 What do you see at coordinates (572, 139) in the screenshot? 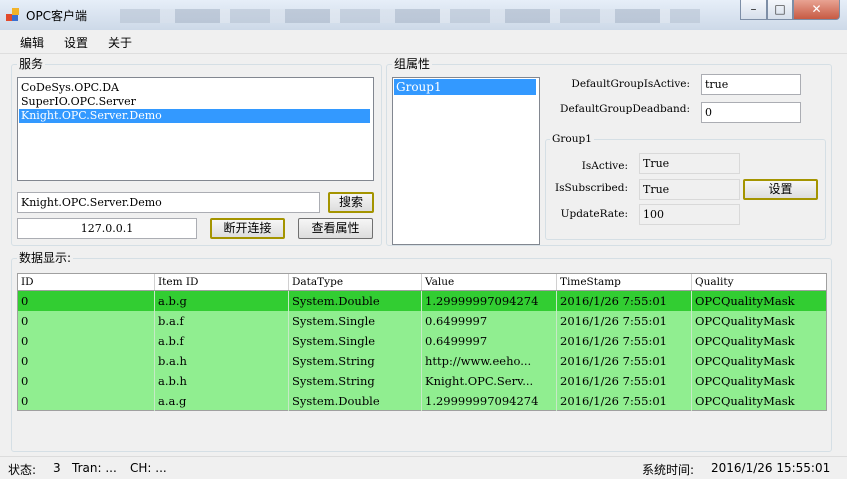
I see `group1-box-label: Group1` at bounding box center [572, 139].